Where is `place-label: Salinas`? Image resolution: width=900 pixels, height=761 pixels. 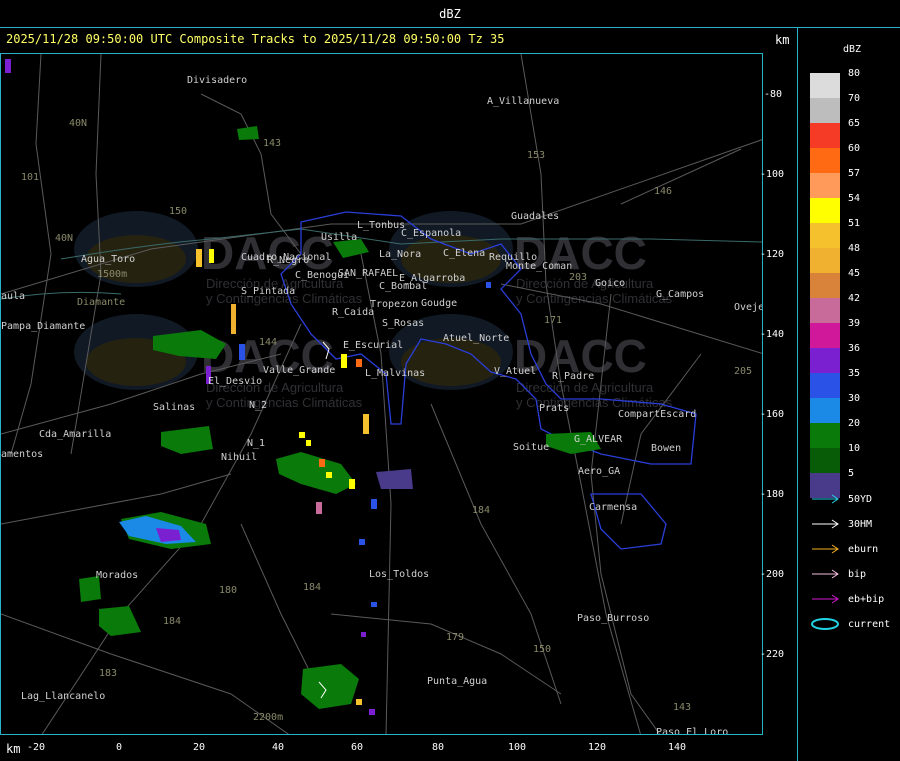 place-label: Salinas is located at coordinates (174, 407).